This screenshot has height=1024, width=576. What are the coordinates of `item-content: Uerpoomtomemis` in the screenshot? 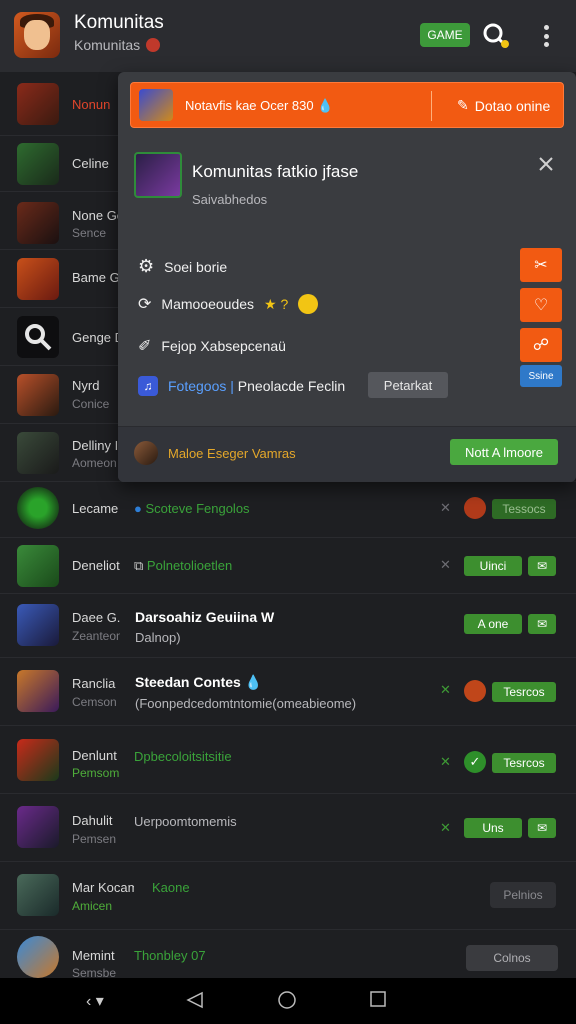 It's located at (185, 821).